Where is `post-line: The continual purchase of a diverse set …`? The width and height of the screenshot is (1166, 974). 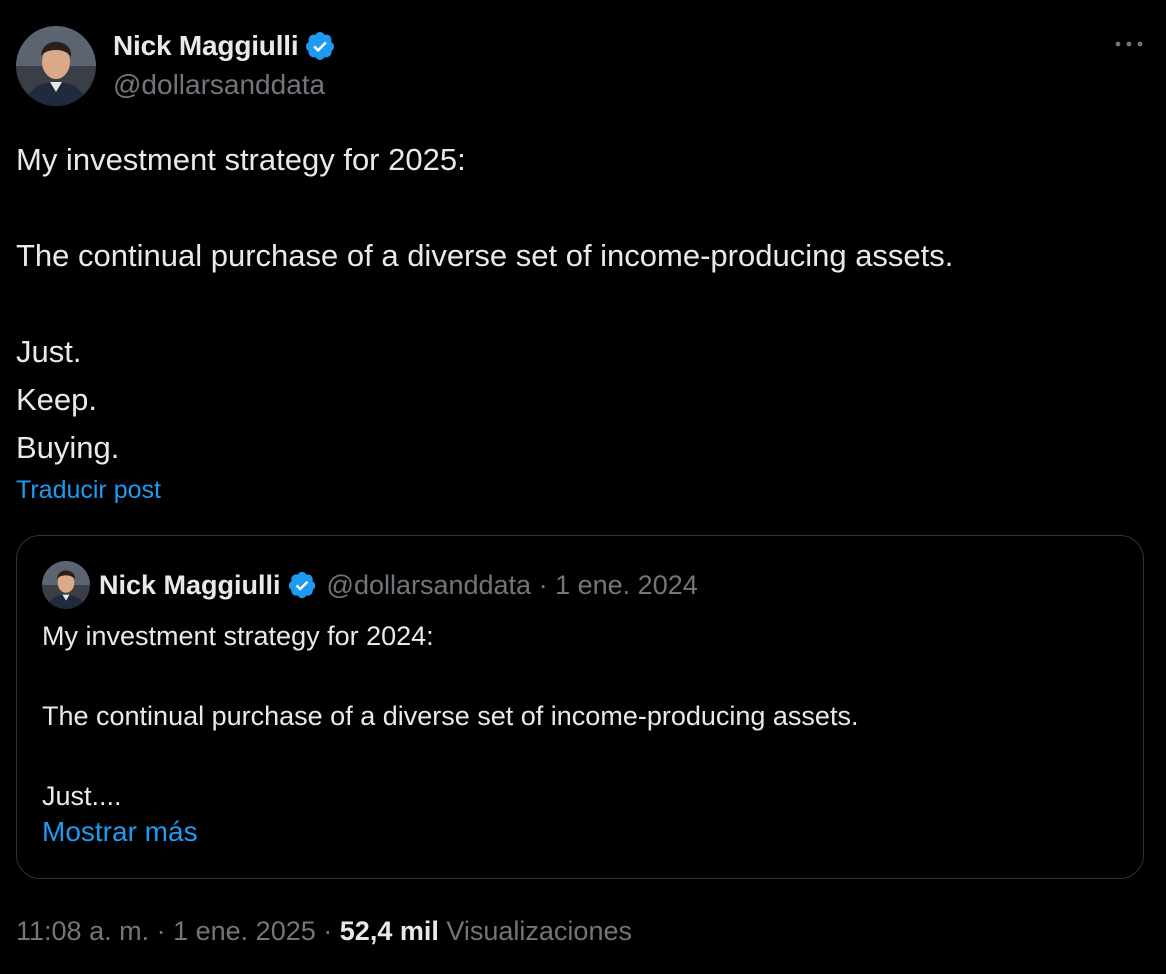
post-line: The continual purchase of a diverse set … is located at coordinates (485, 255).